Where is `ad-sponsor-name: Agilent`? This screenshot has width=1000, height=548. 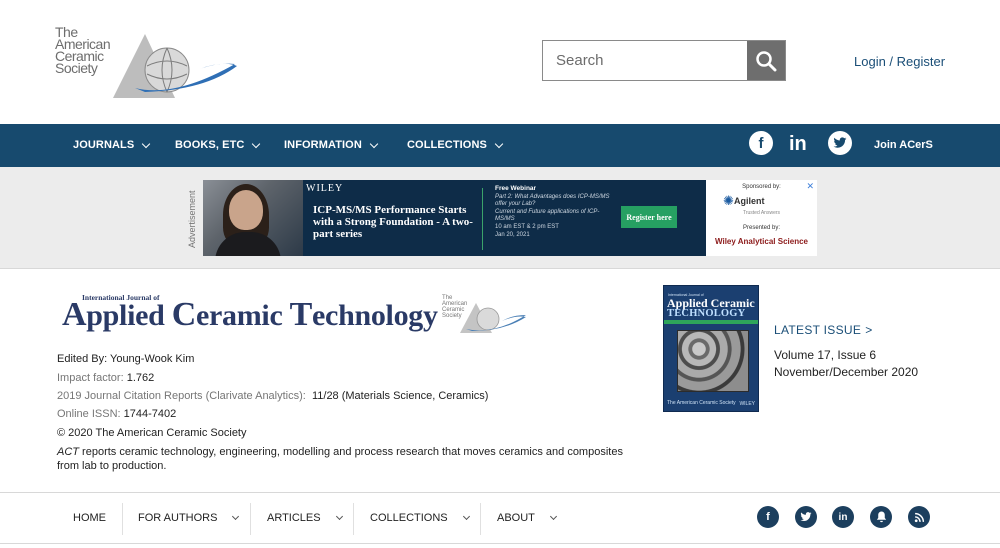 ad-sponsor-name: Agilent is located at coordinates (749, 201).